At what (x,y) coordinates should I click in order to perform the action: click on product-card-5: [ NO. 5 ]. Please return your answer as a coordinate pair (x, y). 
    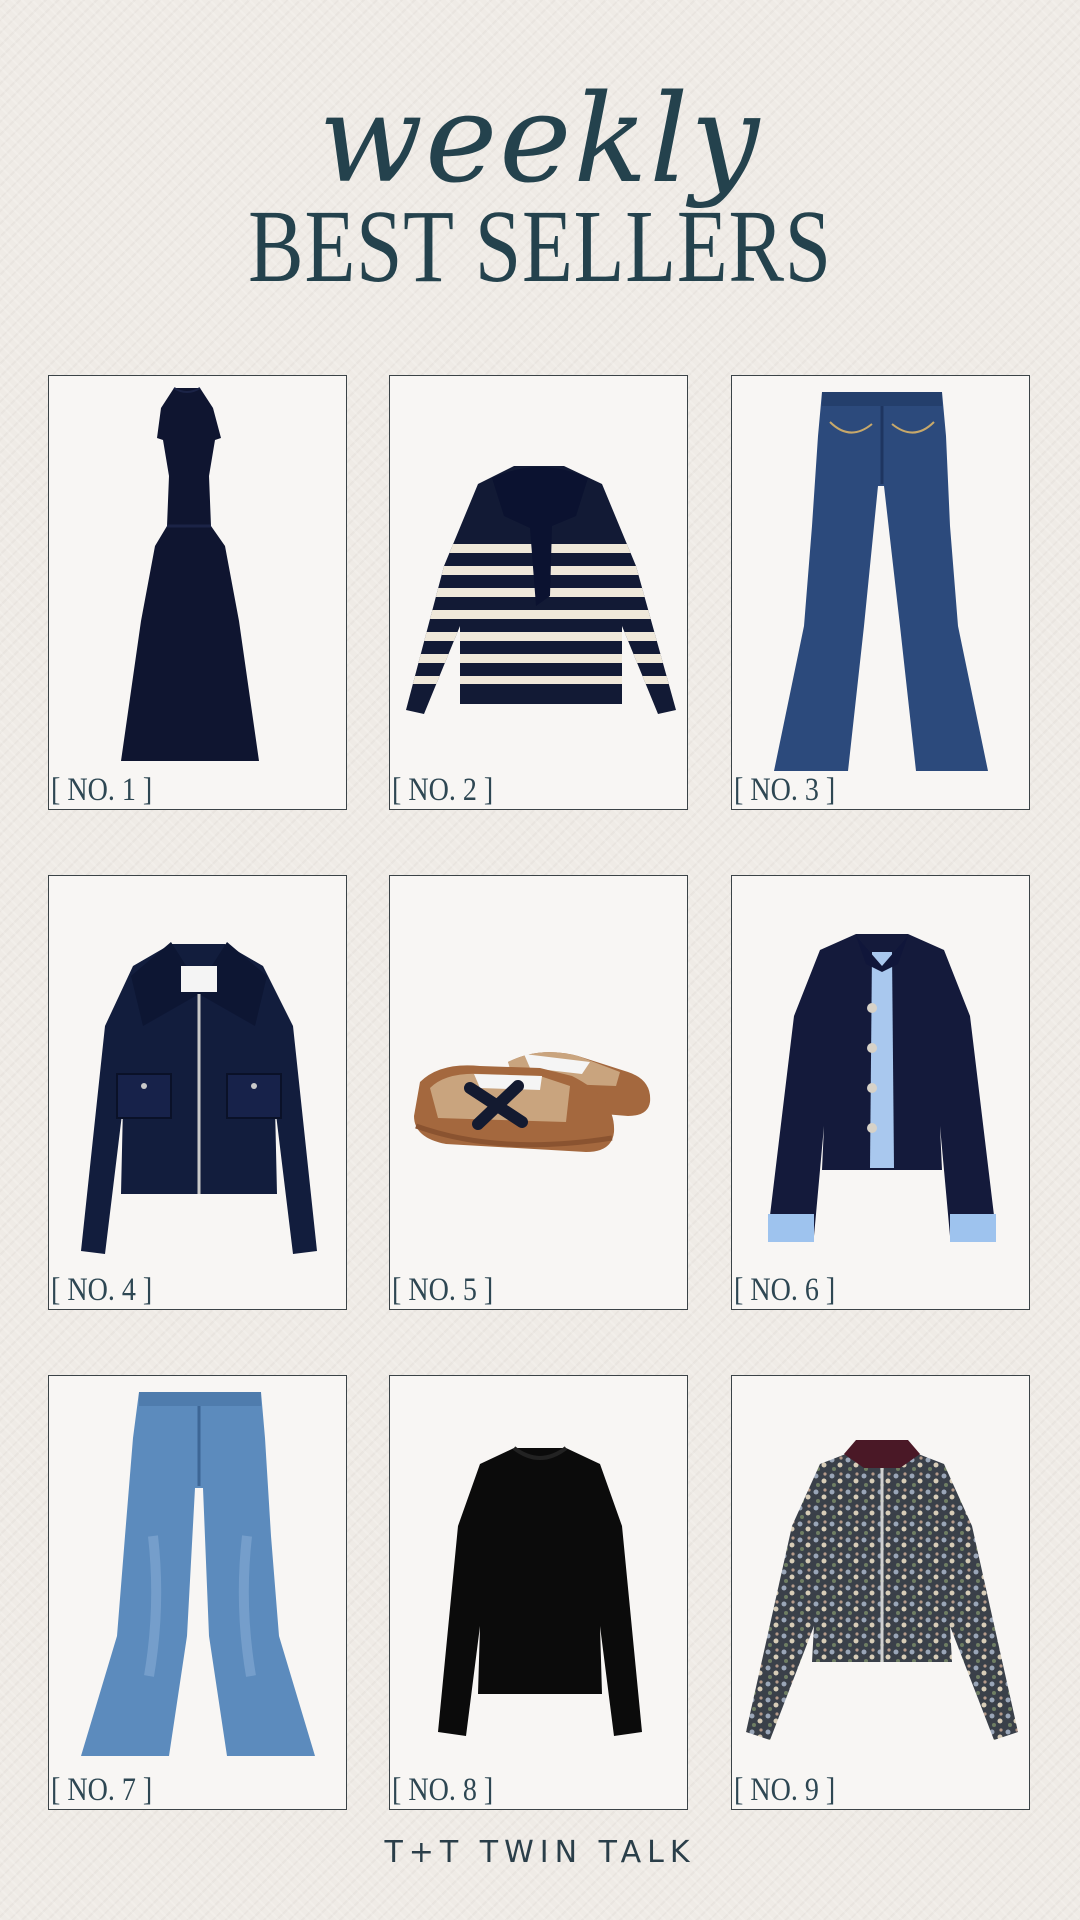
    Looking at the image, I should click on (538, 1092).